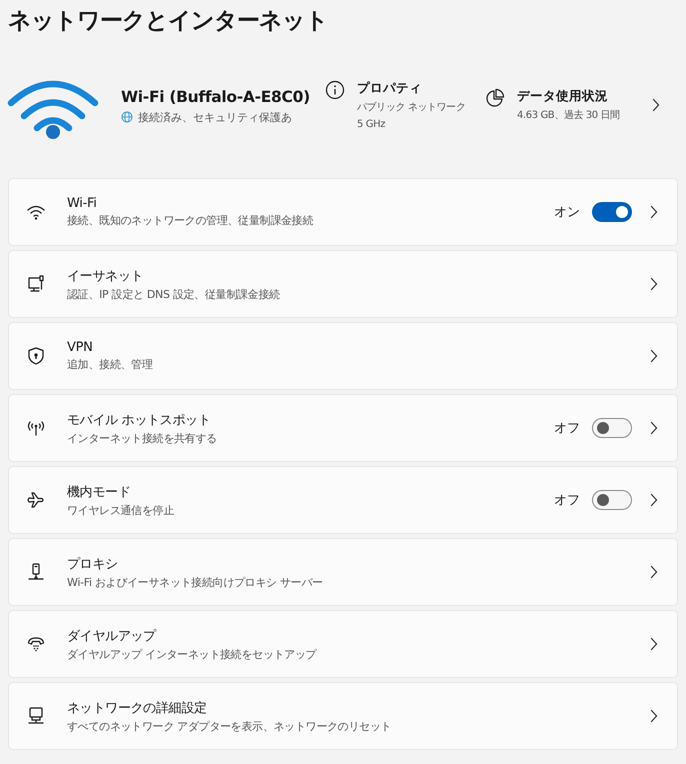 The image size is (686, 764). I want to click on data-usage-text: 4.63 GB、過去 30 日間, so click(568, 115).